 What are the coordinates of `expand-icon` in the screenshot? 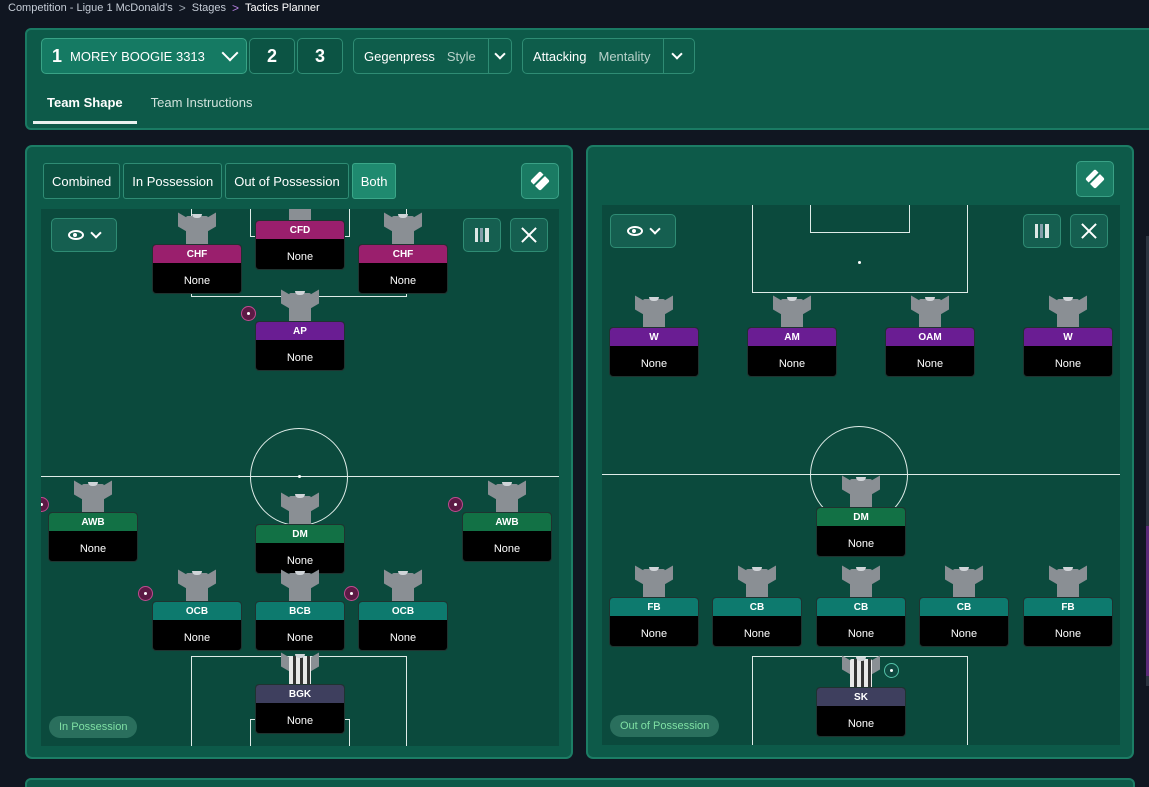 It's located at (1089, 231).